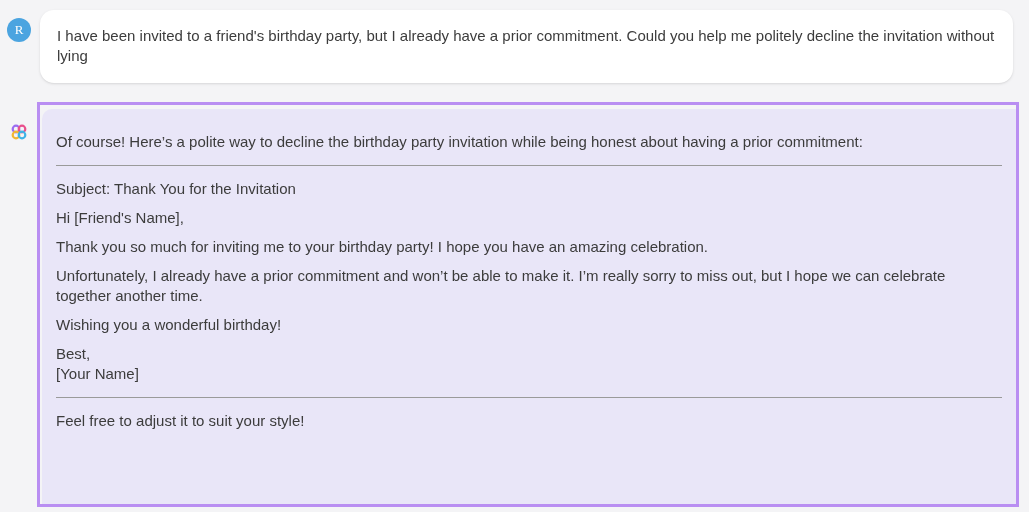 The width and height of the screenshot is (1029, 512). What do you see at coordinates (120, 218) in the screenshot?
I see `response-paragraph: Hi [Friend's Name],` at bounding box center [120, 218].